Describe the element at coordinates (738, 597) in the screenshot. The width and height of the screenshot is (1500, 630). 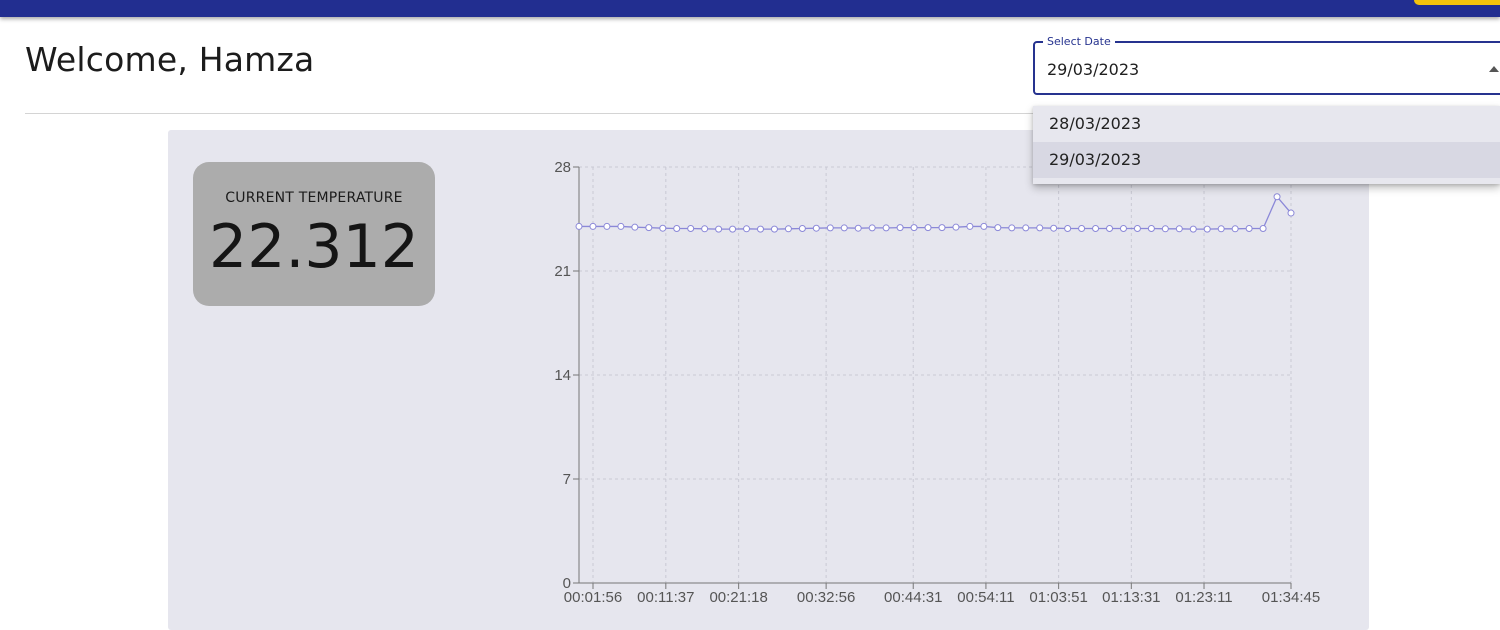
I see `x-tick-label: 00:21:18` at that location.